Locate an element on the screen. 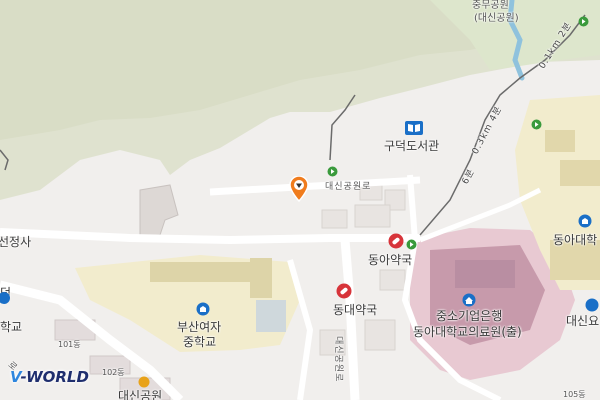  bank-label-line2: 동아대학교의료원(출) is located at coordinates (467, 331).